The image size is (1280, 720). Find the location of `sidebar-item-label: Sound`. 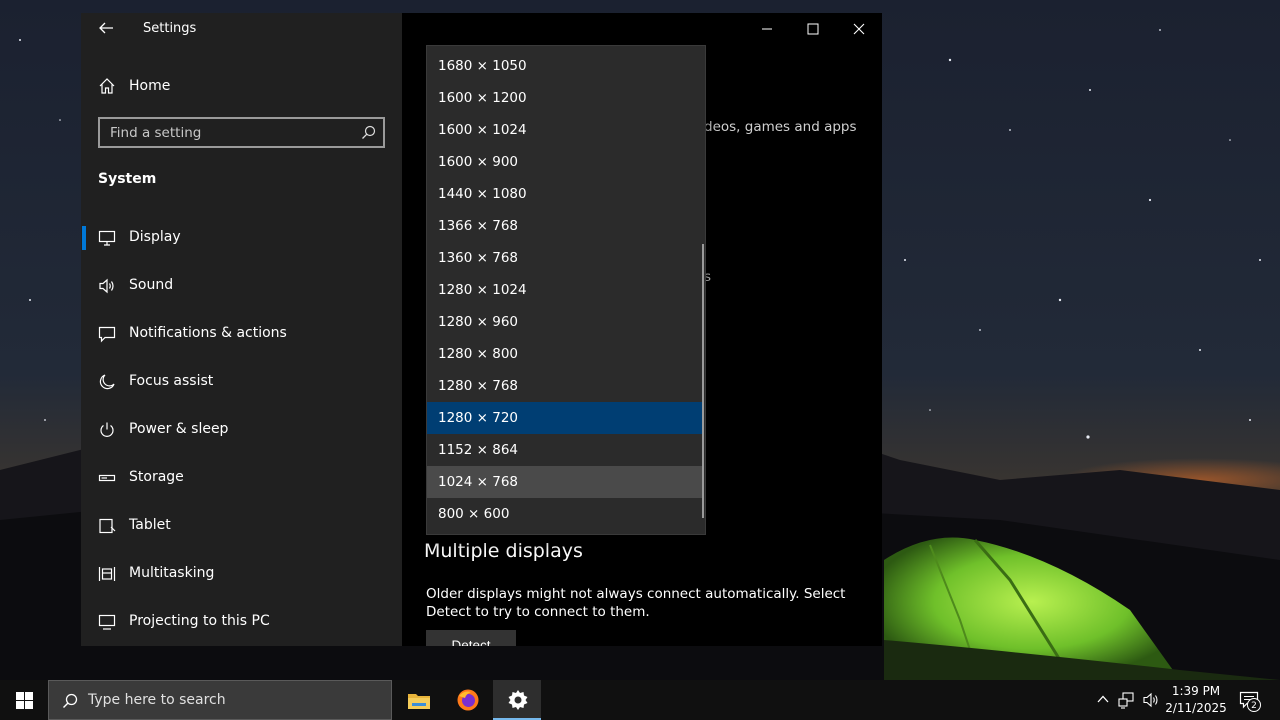

sidebar-item-label: Sound is located at coordinates (151, 285).